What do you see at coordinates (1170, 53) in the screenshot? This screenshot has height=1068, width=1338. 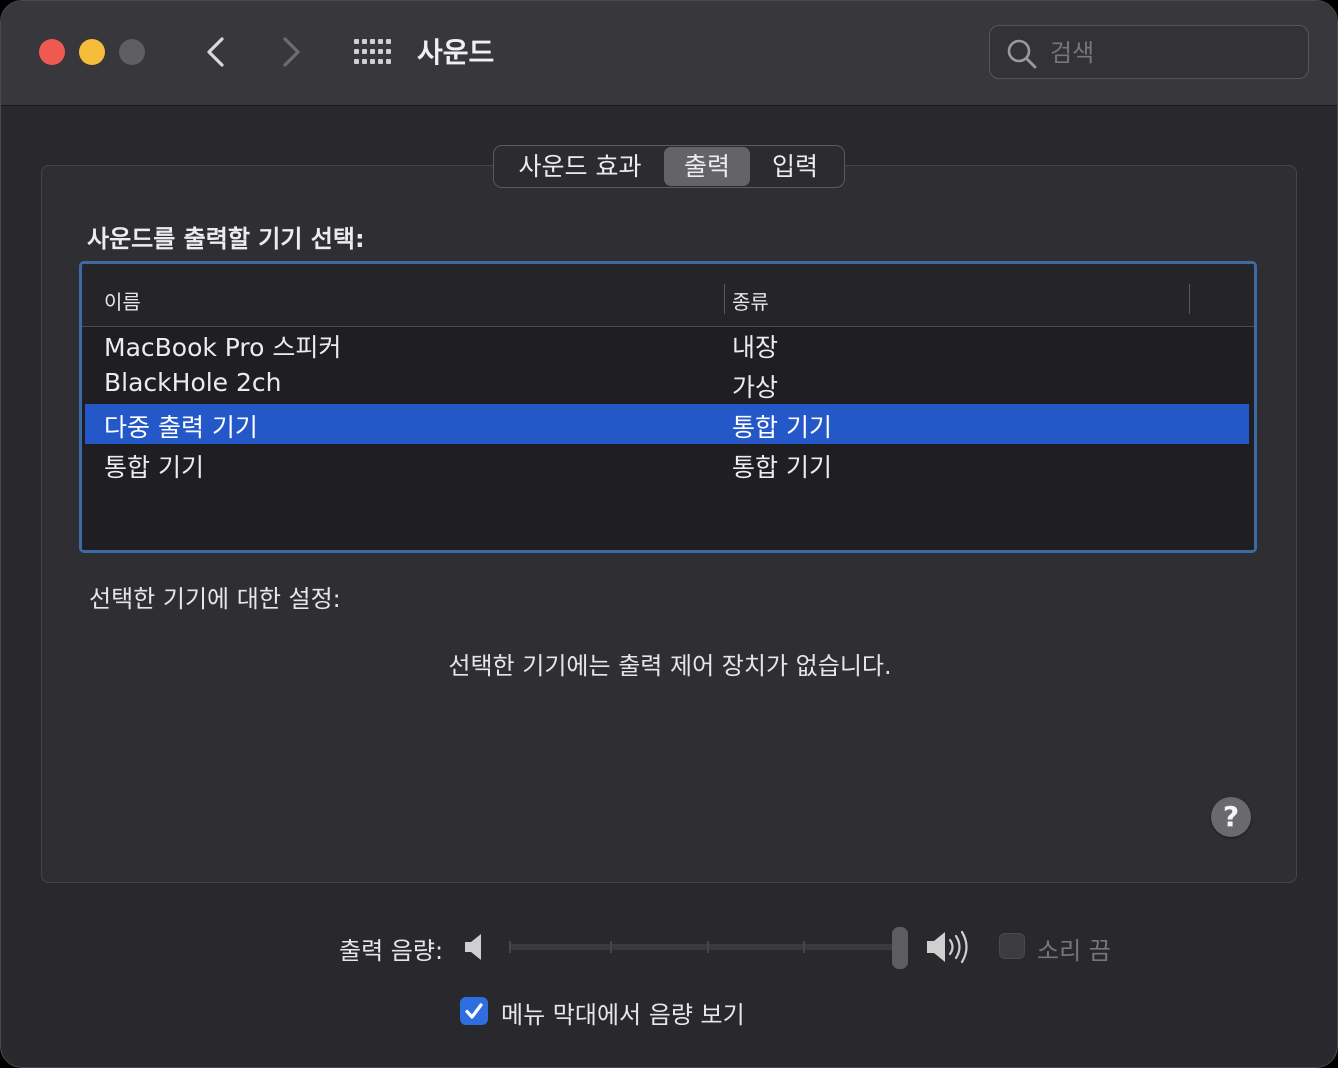 I see `search-input` at bounding box center [1170, 53].